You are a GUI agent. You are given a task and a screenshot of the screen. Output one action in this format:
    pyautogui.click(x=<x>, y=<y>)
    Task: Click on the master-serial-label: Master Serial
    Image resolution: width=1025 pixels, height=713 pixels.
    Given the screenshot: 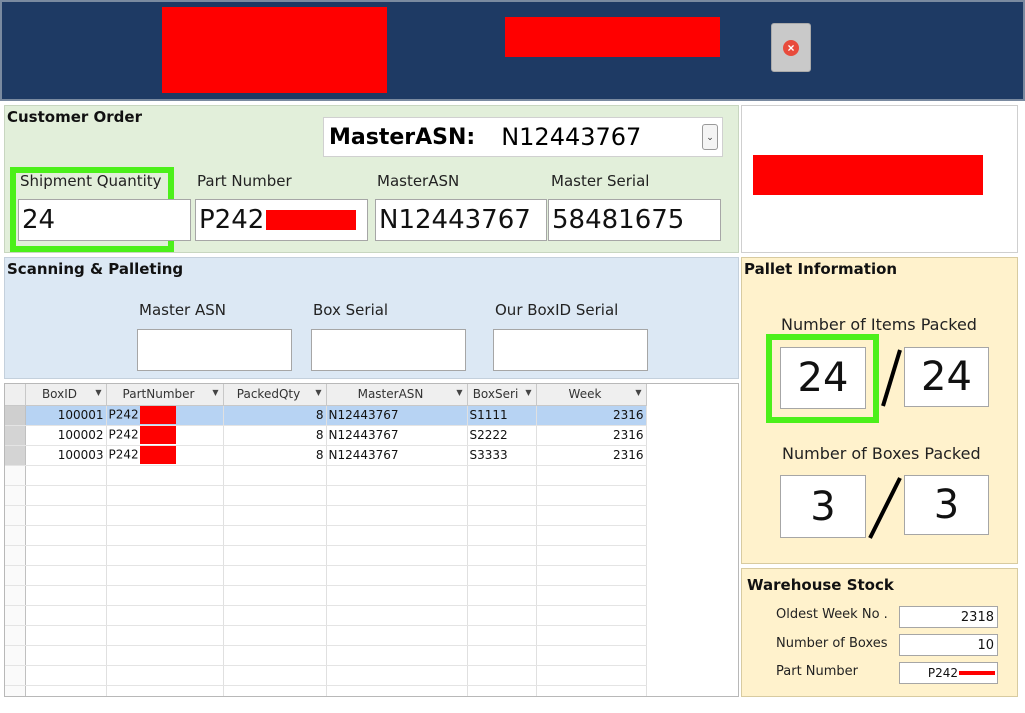 What is the action you would take?
    pyautogui.click(x=600, y=181)
    